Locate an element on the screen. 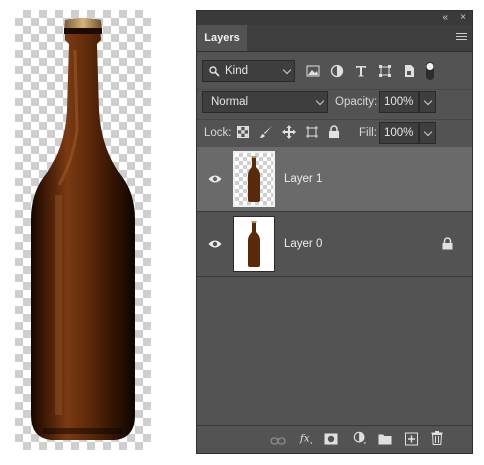 This screenshot has height=465, width=484. layer-name: Layer 1 is located at coordinates (303, 179).